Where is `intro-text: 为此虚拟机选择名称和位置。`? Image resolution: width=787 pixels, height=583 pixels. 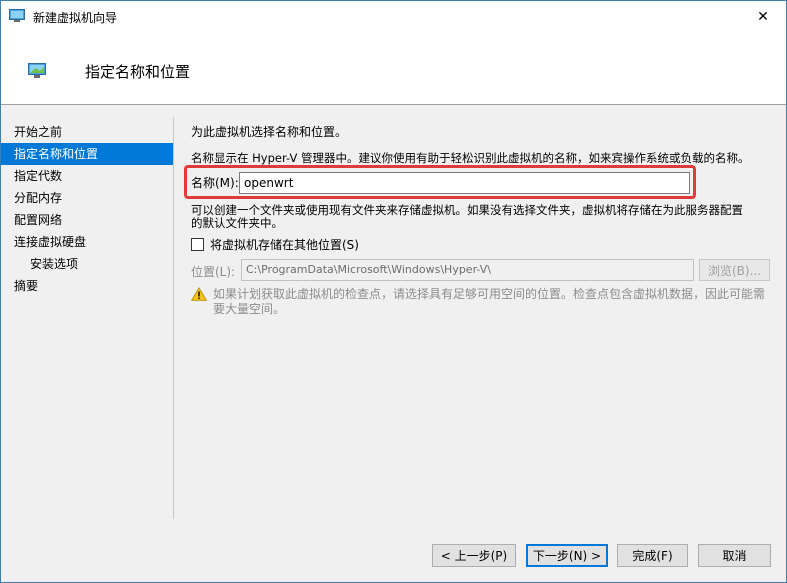 intro-text: 为此虚拟机选择名称和位置。 is located at coordinates (269, 132).